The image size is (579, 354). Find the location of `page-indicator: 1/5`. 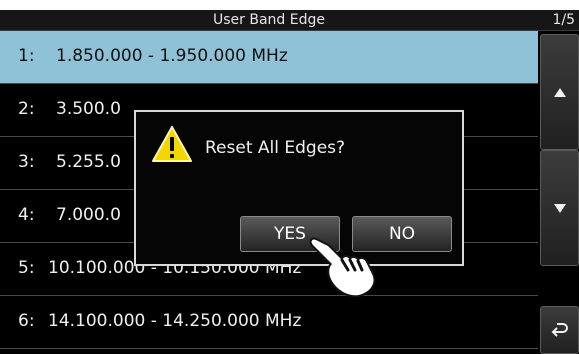

page-indicator: 1/5 is located at coordinates (563, 20).